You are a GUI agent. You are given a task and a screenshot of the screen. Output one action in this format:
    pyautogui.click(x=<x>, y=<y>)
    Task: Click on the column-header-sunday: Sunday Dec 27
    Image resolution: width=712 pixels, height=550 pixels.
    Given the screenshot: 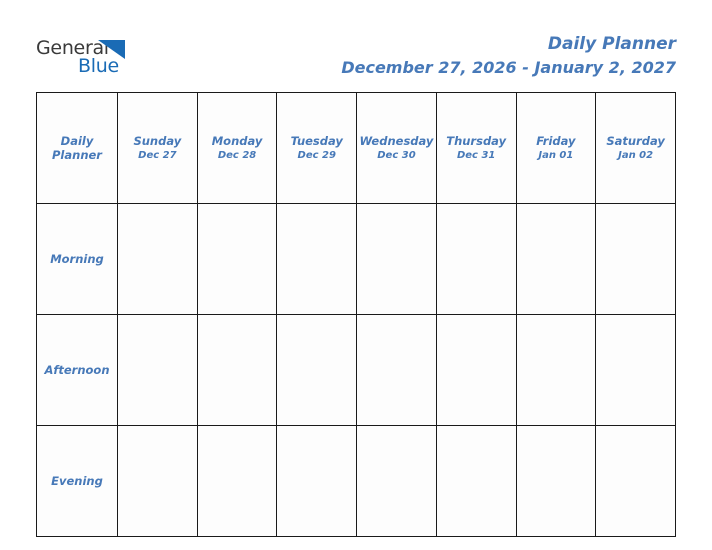 What is the action you would take?
    pyautogui.click(x=157, y=148)
    